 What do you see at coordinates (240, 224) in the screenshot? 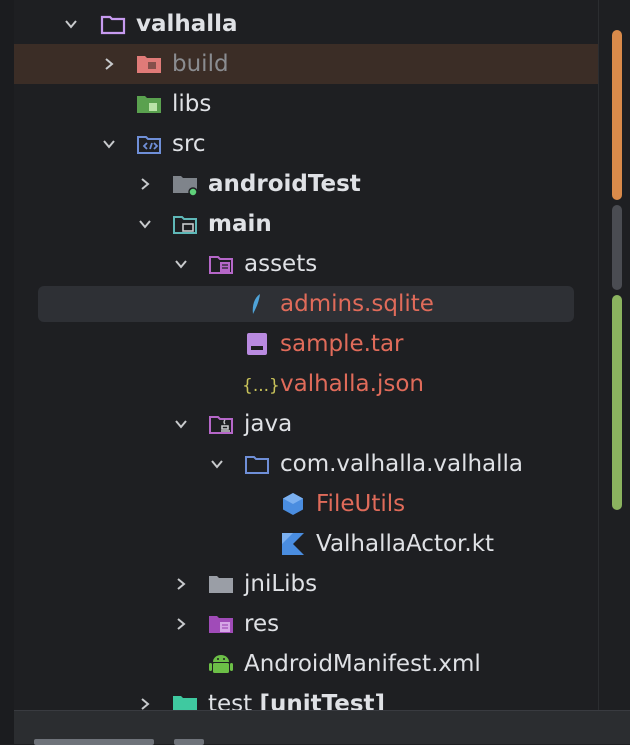
I see `tree-row-label: main` at bounding box center [240, 224].